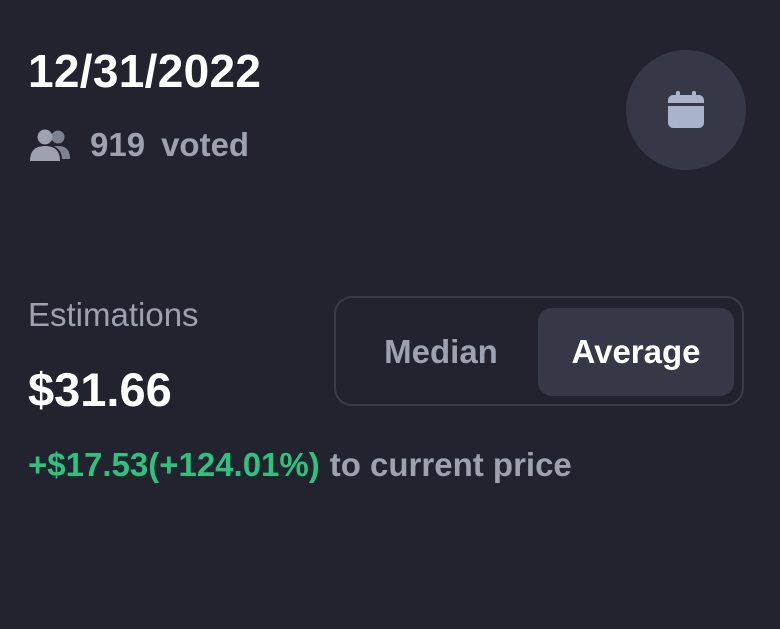 This screenshot has width=780, height=629. I want to click on calendar-icon, so click(686, 109).